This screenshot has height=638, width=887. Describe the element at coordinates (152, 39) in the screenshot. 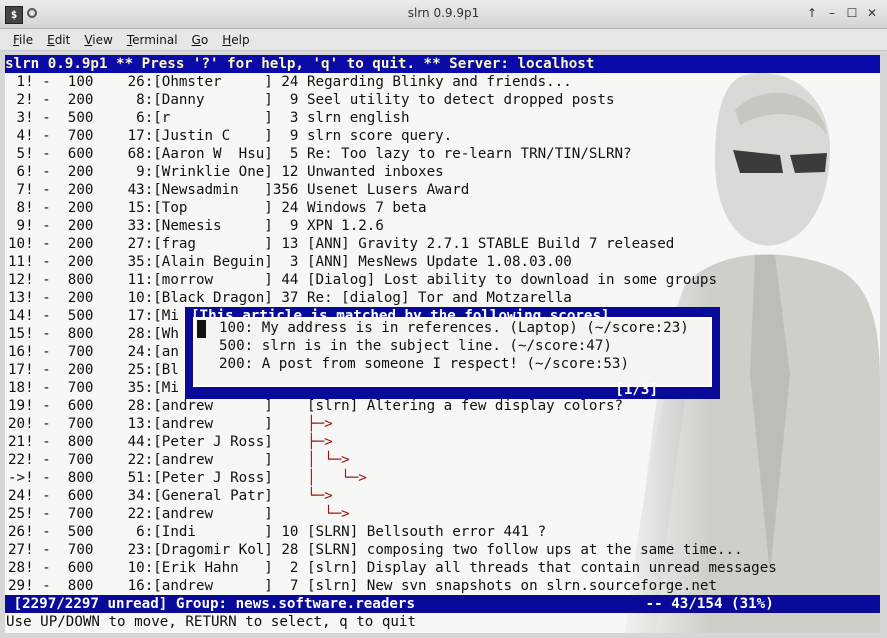

I see `menu-terminal: Terminal` at that location.